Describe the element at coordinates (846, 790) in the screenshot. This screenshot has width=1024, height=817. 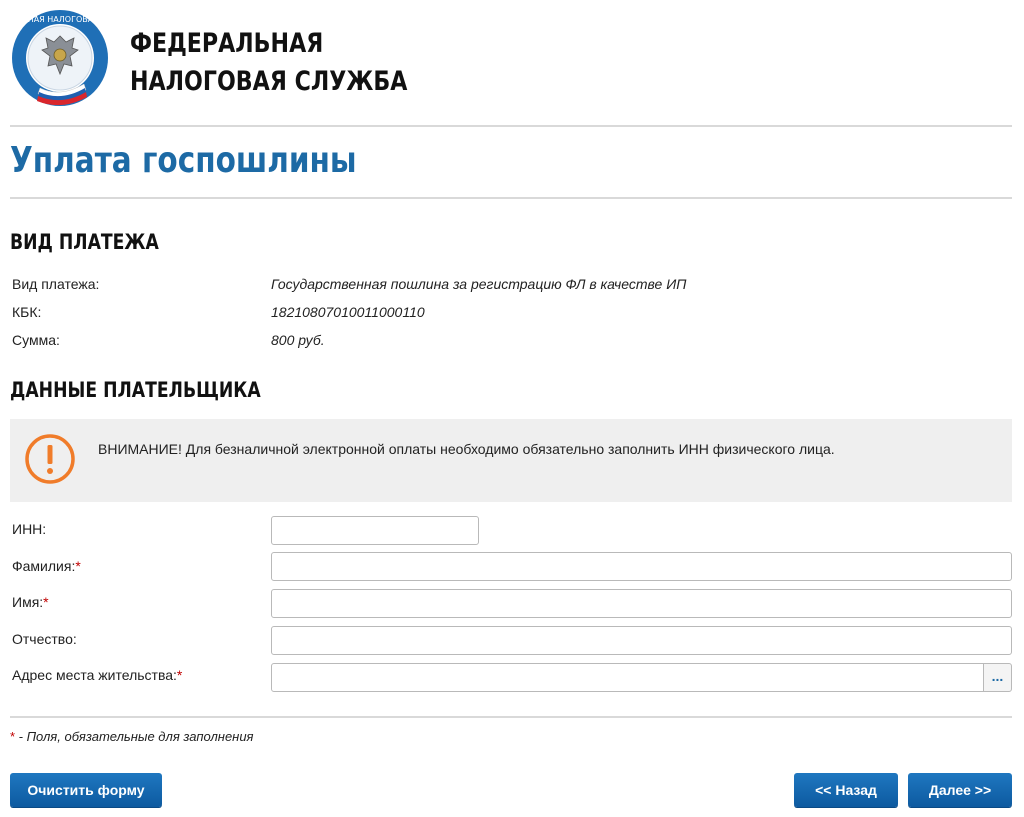
I see `back-button: << Назад` at that location.